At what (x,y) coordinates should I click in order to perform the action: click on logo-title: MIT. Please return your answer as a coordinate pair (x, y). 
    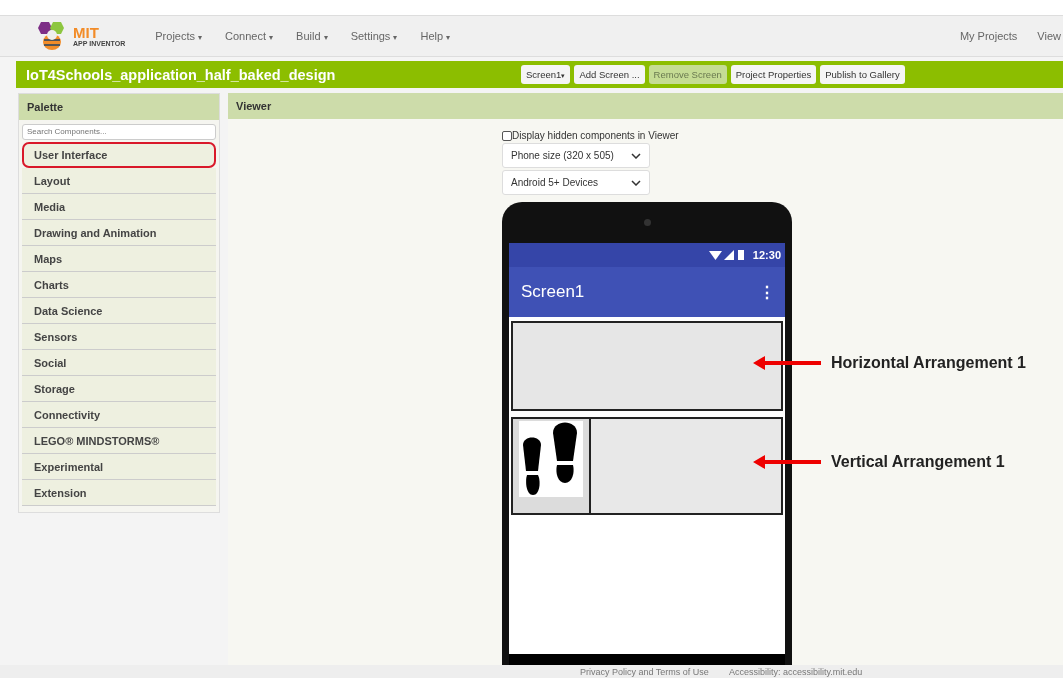
    Looking at the image, I should click on (86, 32).